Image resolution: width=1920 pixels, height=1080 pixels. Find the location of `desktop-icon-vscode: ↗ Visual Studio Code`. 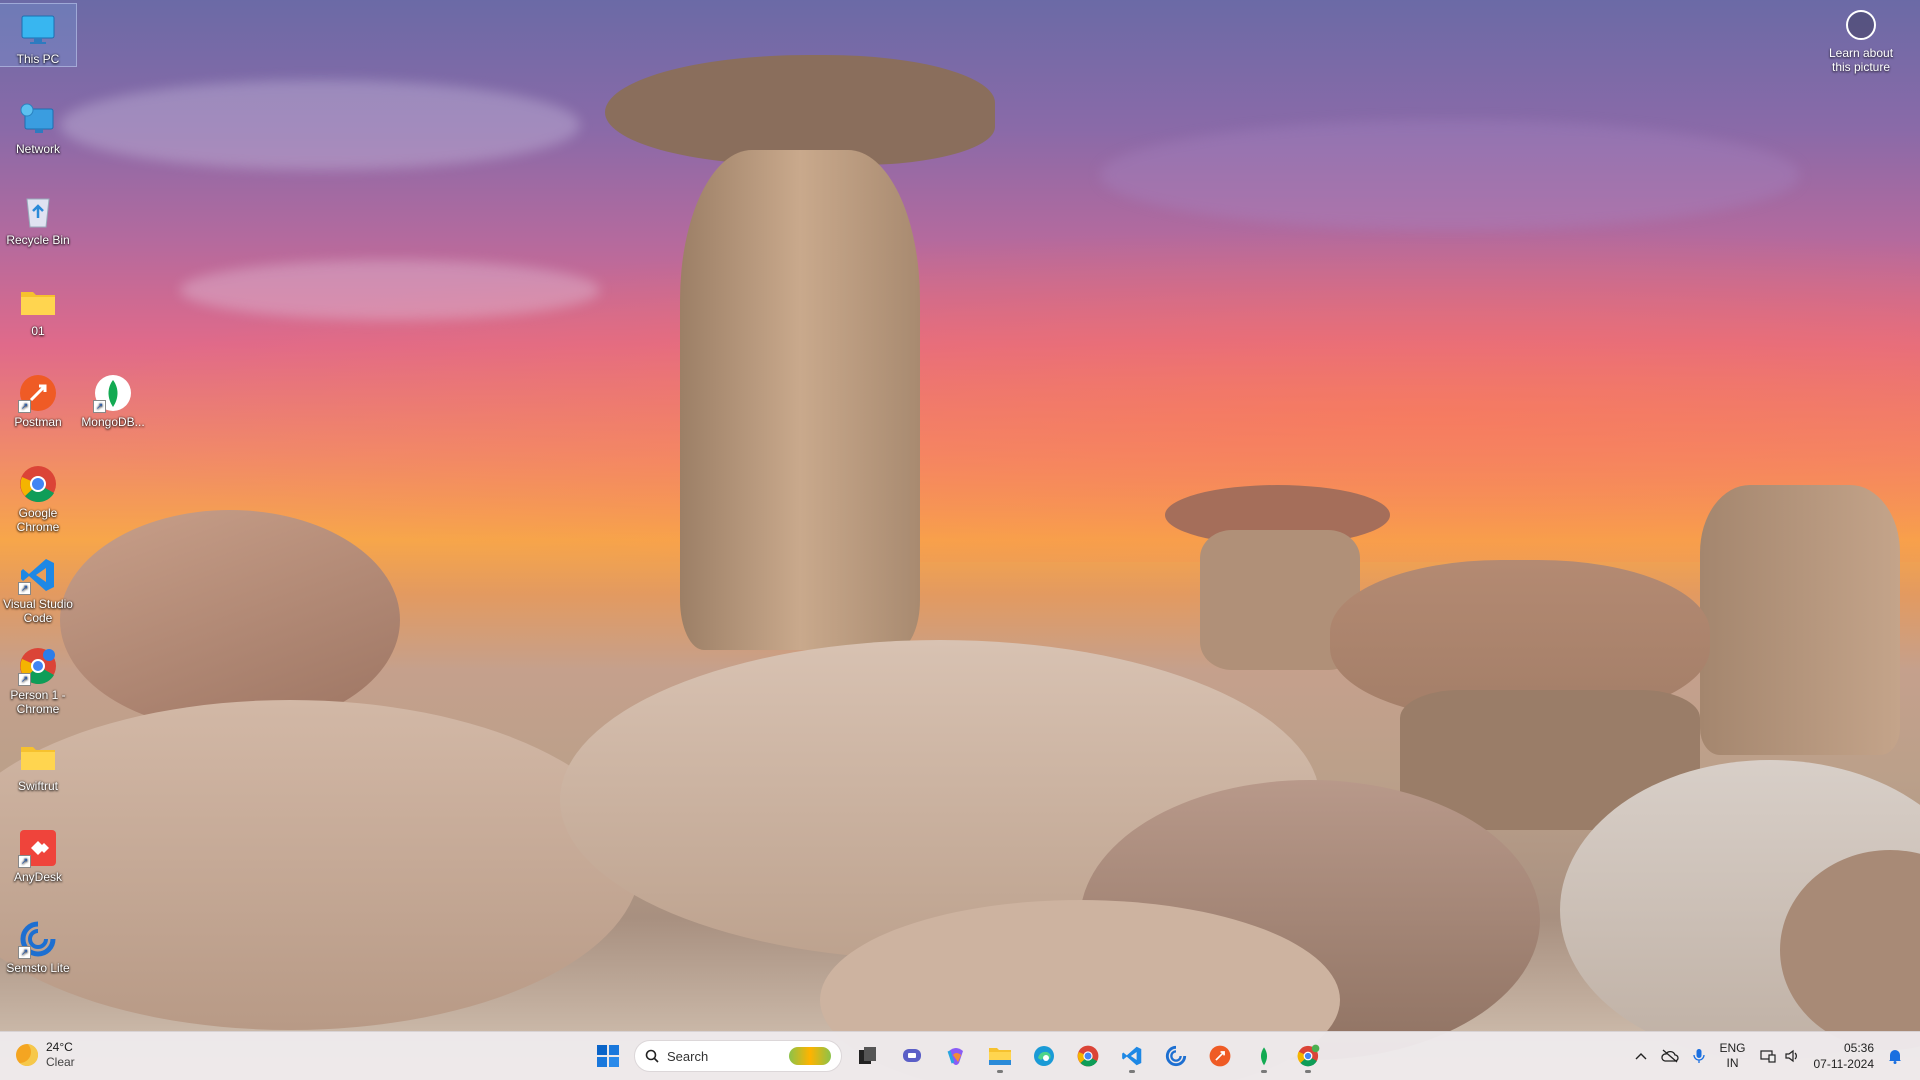

desktop-icon-vscode: ↗ Visual Studio Code is located at coordinates (38, 587).